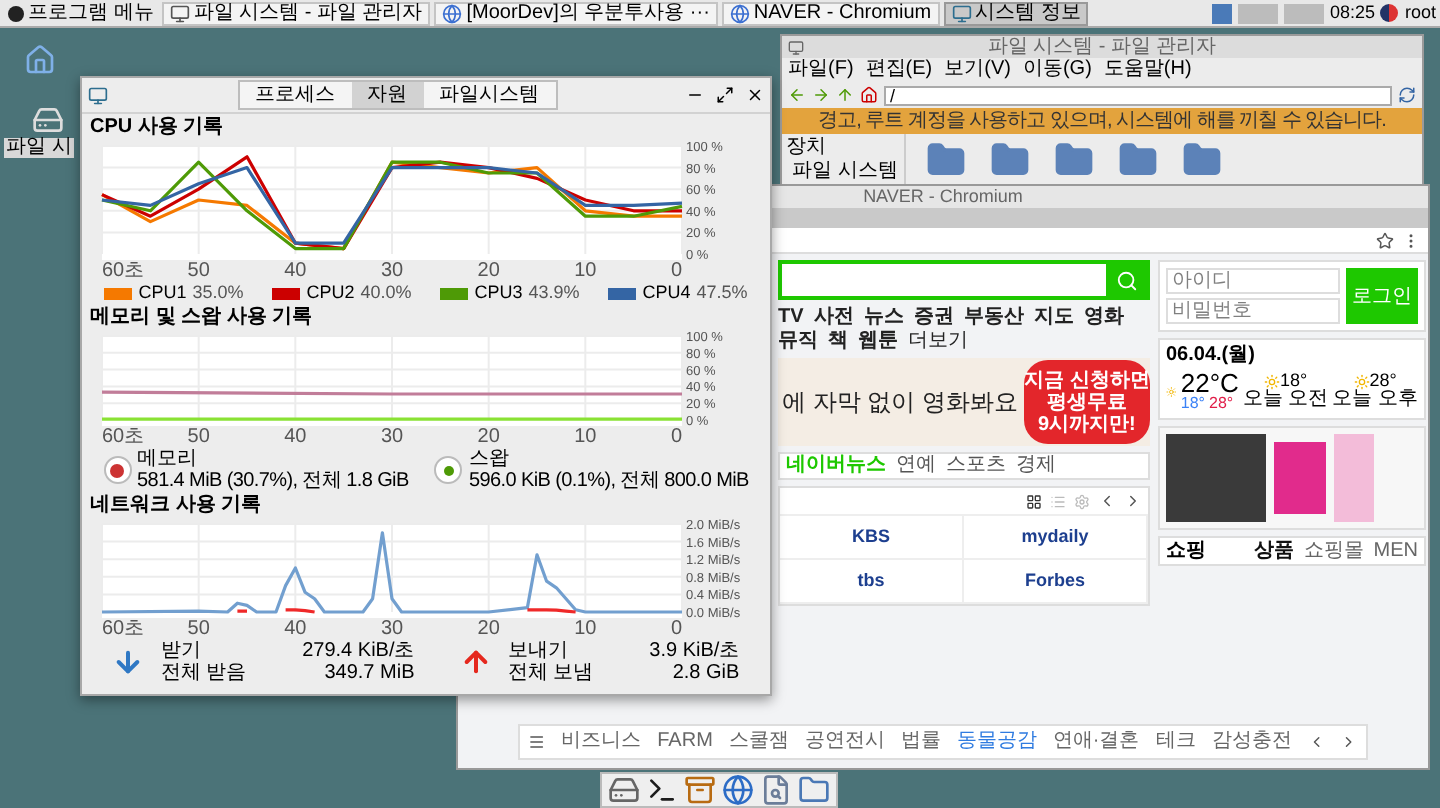 This screenshot has width=1440, height=808. What do you see at coordinates (797, 95) in the screenshot?
I see `back-icon` at bounding box center [797, 95].